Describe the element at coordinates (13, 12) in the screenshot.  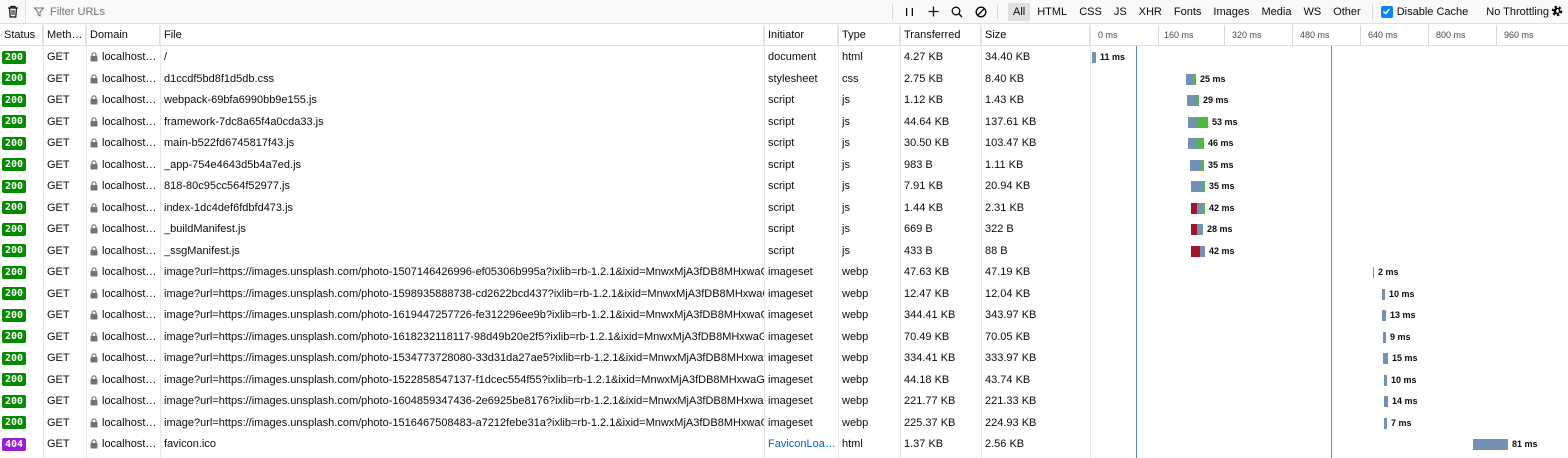
I see `clear-button` at that location.